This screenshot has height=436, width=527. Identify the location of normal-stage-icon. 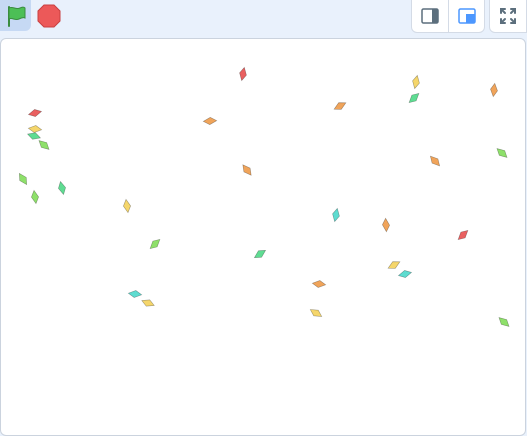
(466, 16).